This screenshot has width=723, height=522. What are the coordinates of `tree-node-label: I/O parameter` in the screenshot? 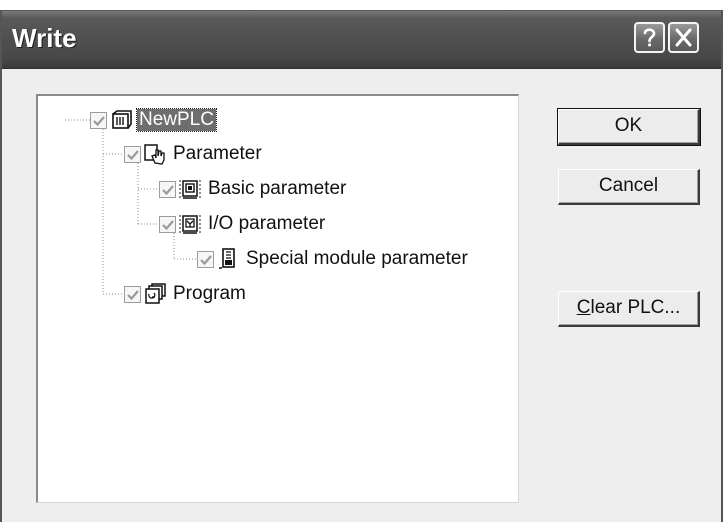 It's located at (267, 223).